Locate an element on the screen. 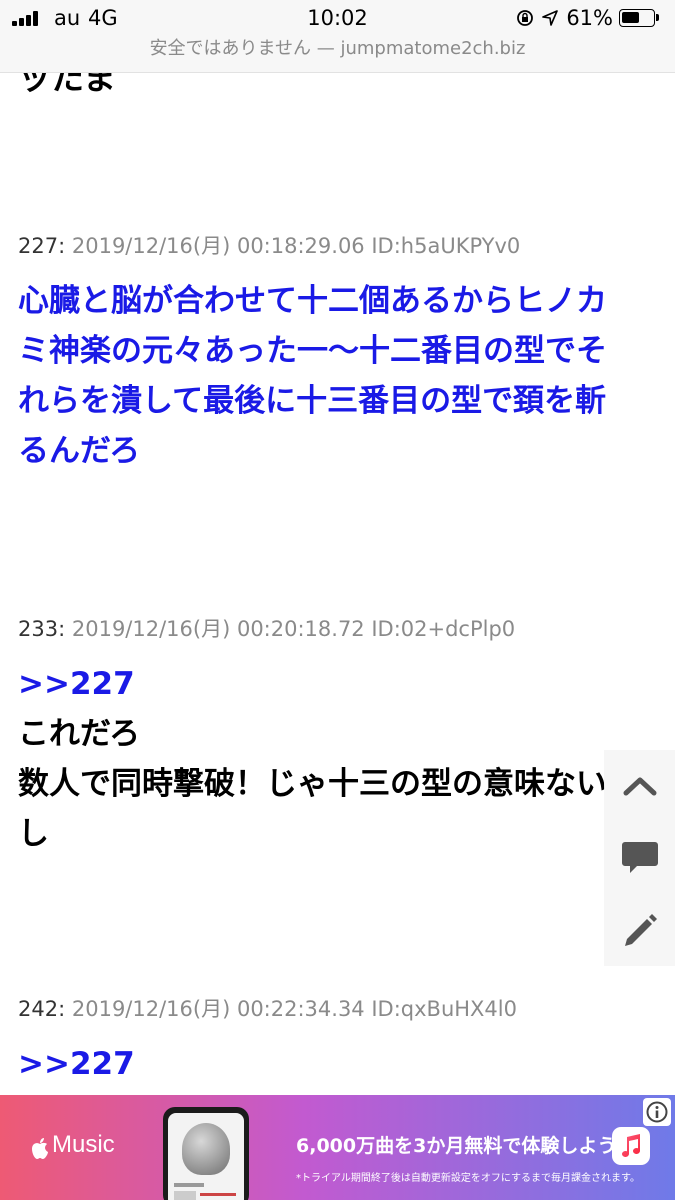 The height and width of the screenshot is (1200, 675). post-line: ミ神楽の元々あった一～十二番目の型でそ is located at coordinates (312, 351).